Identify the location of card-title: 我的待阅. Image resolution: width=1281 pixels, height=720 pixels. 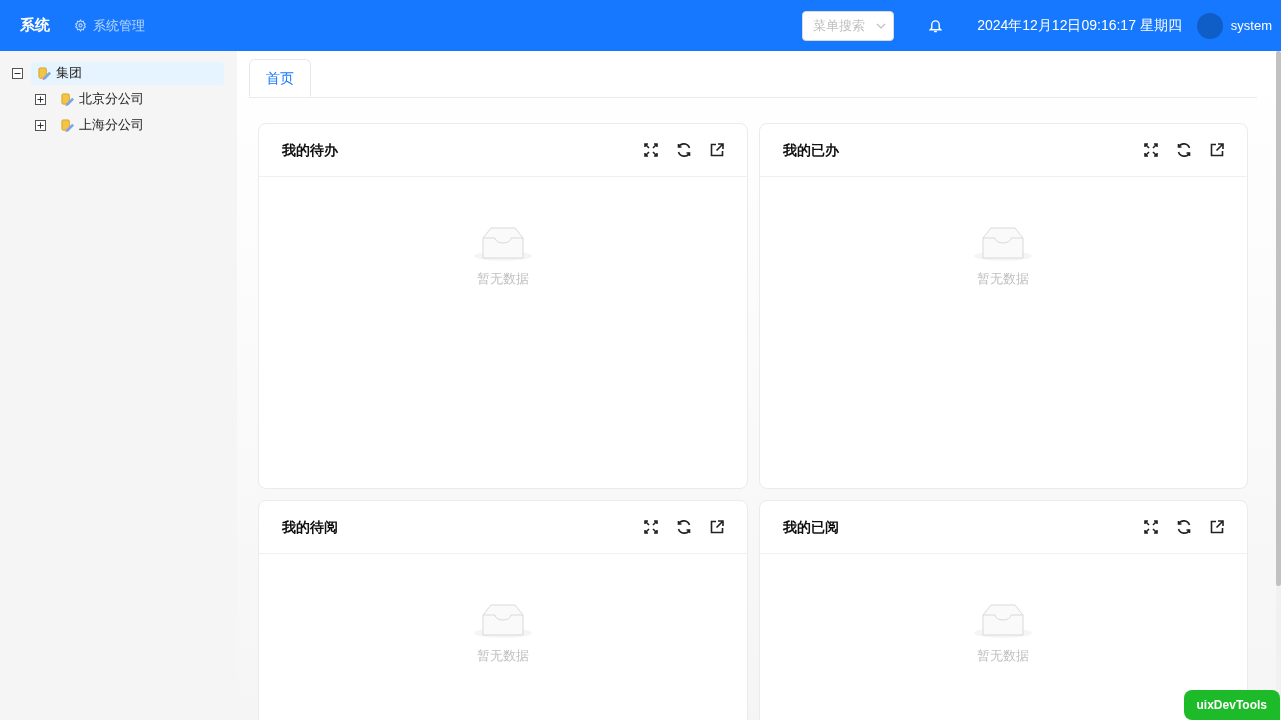
(310, 527).